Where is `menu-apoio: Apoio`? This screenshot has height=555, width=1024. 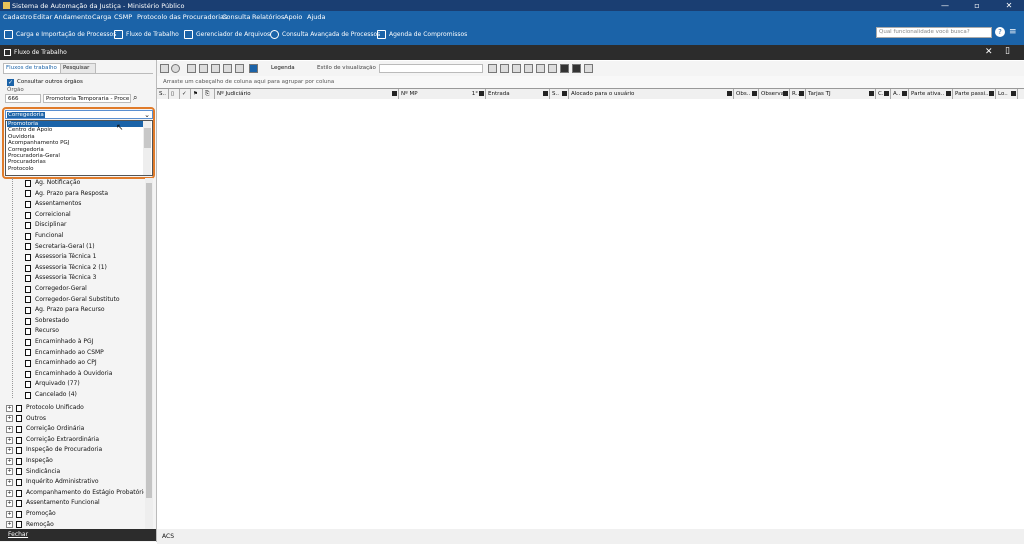 menu-apoio: Apoio is located at coordinates (293, 17).